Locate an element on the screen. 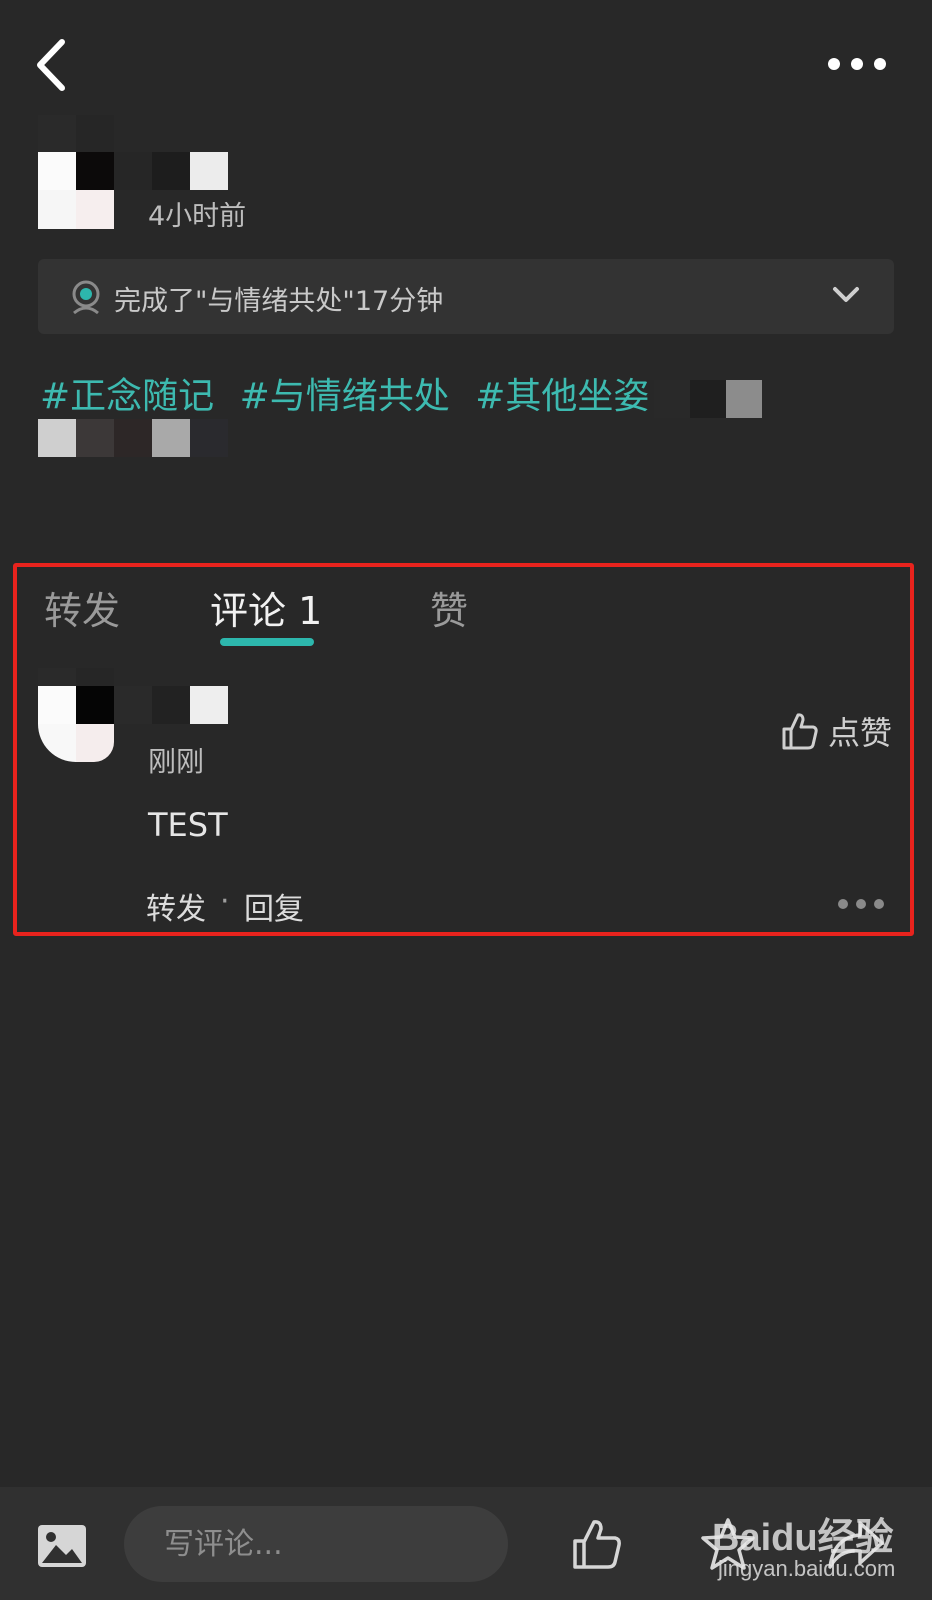 The width and height of the screenshot is (932, 1600). hashtag-list: #正念随记 #与情绪共处 #其他坐姿 is located at coordinates (351, 393).